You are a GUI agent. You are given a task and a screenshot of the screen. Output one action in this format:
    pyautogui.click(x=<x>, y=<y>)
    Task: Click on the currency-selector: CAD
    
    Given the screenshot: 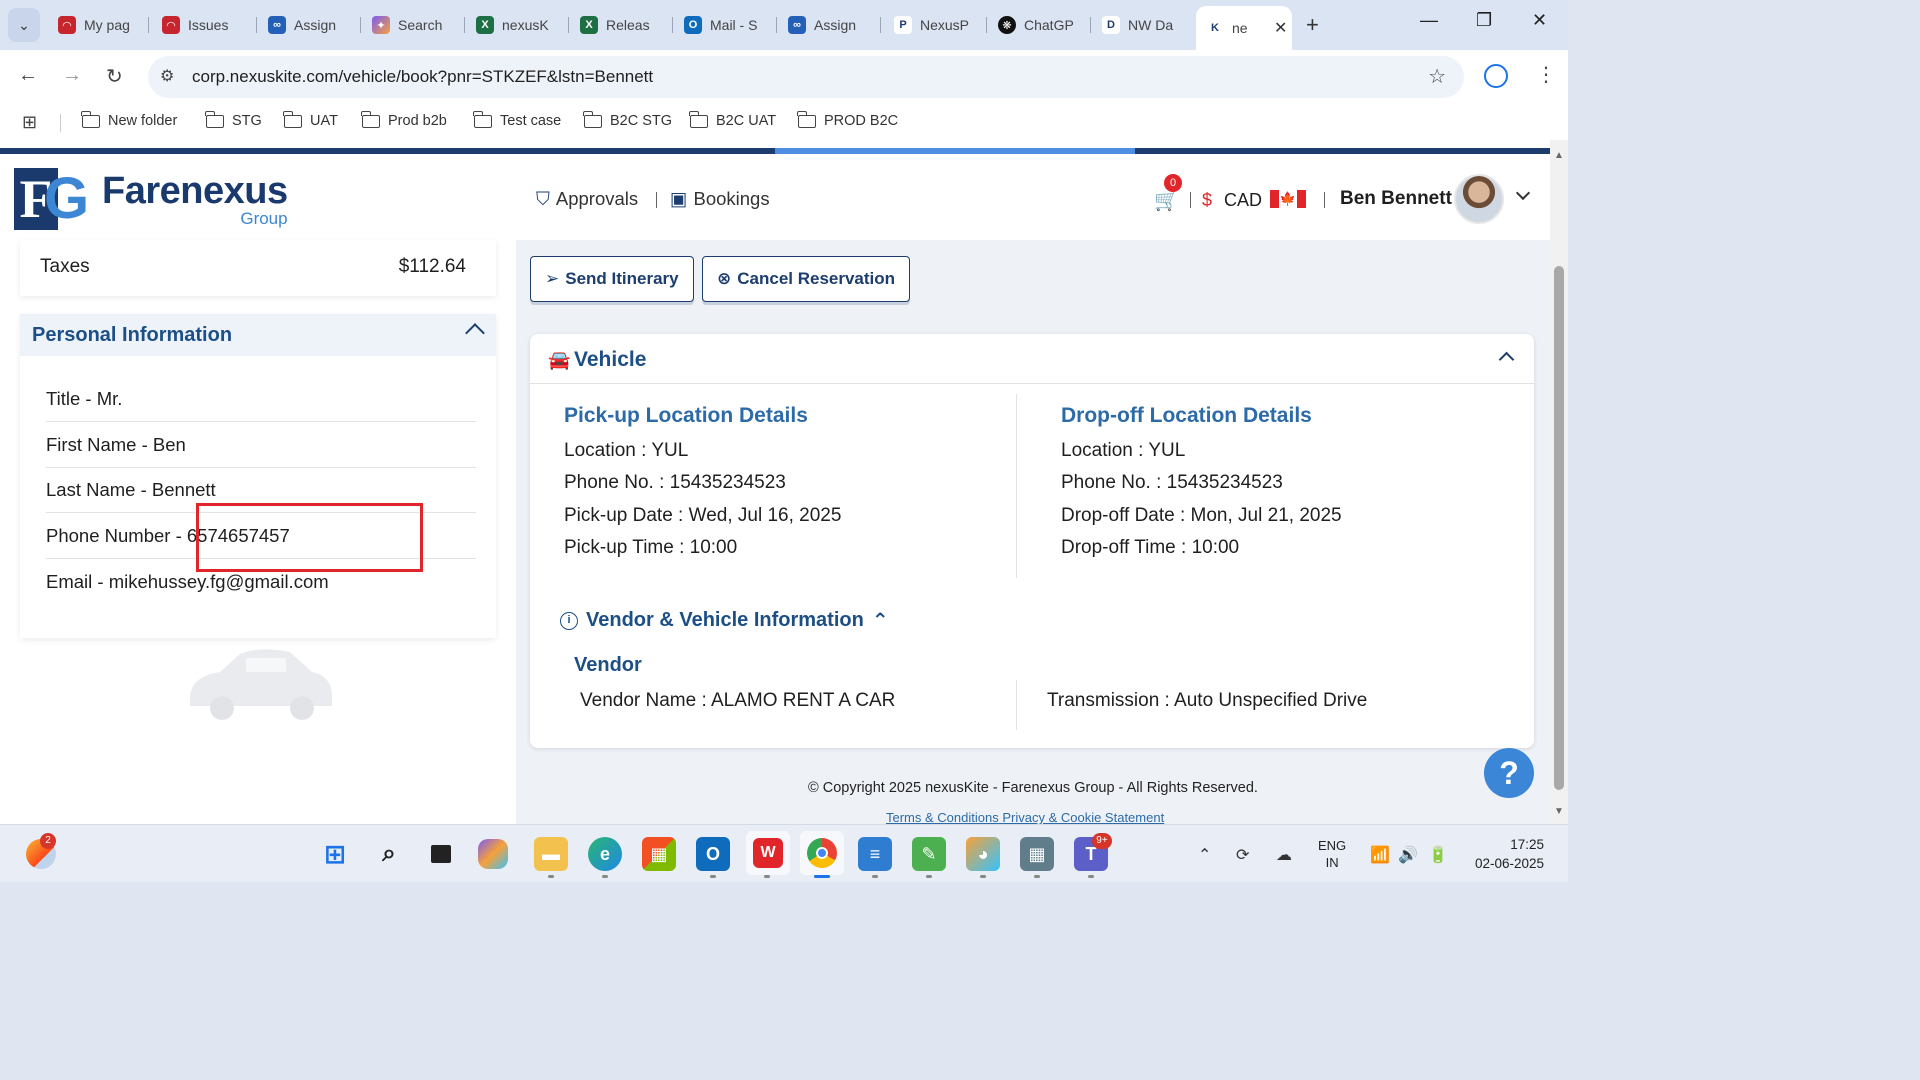 What is the action you would take?
    pyautogui.click(x=1243, y=200)
    